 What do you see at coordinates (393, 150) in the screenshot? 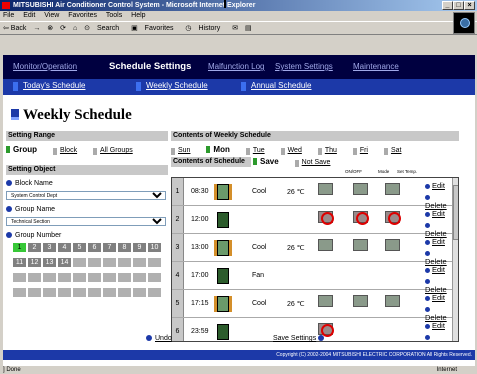
I see `day-sat: Sat` at bounding box center [393, 150].